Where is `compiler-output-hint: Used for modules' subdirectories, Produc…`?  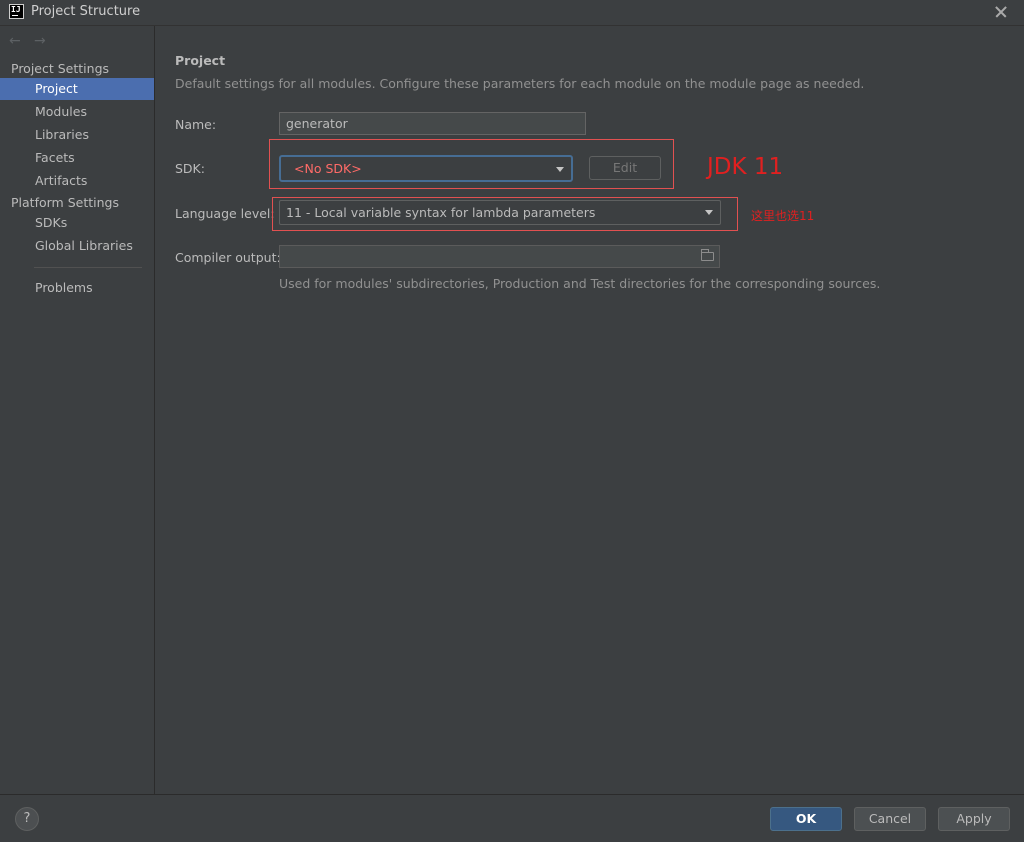
compiler-output-hint: Used for modules' subdirectories, Produc… is located at coordinates (580, 283).